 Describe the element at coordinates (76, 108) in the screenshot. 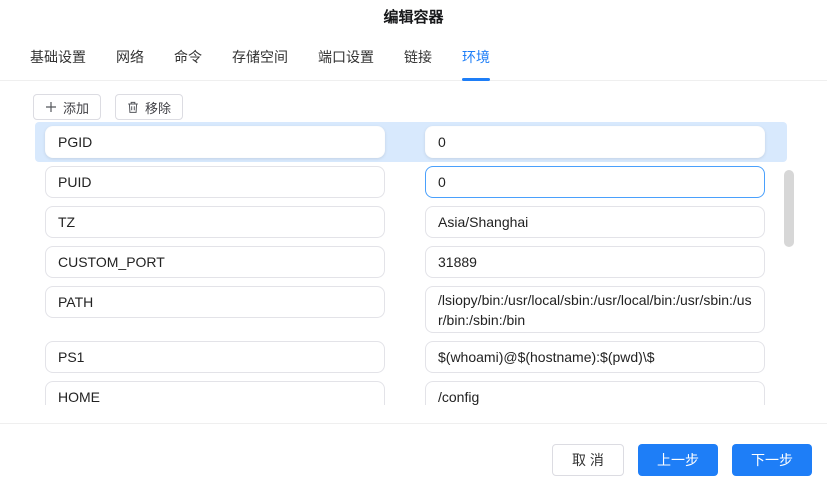

I see `add-env-label: 添加` at that location.